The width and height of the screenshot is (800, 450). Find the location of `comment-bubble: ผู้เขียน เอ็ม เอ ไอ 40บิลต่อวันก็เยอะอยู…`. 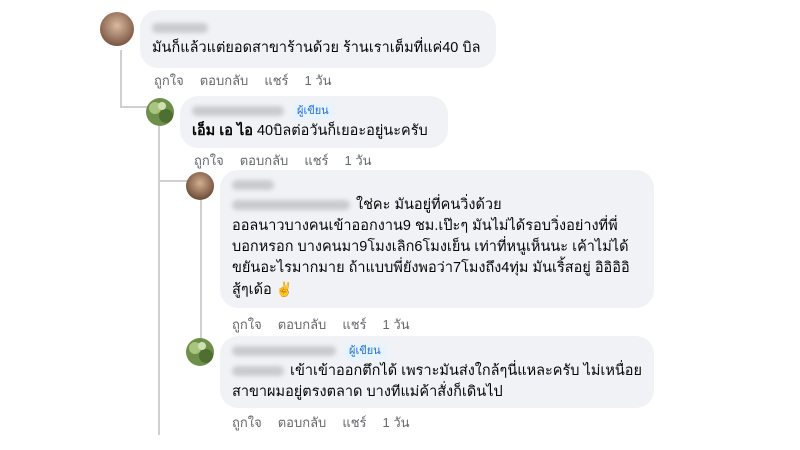

comment-bubble: ผู้เขียน เอ็ม เอ ไอ 40บิลต่อวันก็เยอะอยู… is located at coordinates (314, 122).